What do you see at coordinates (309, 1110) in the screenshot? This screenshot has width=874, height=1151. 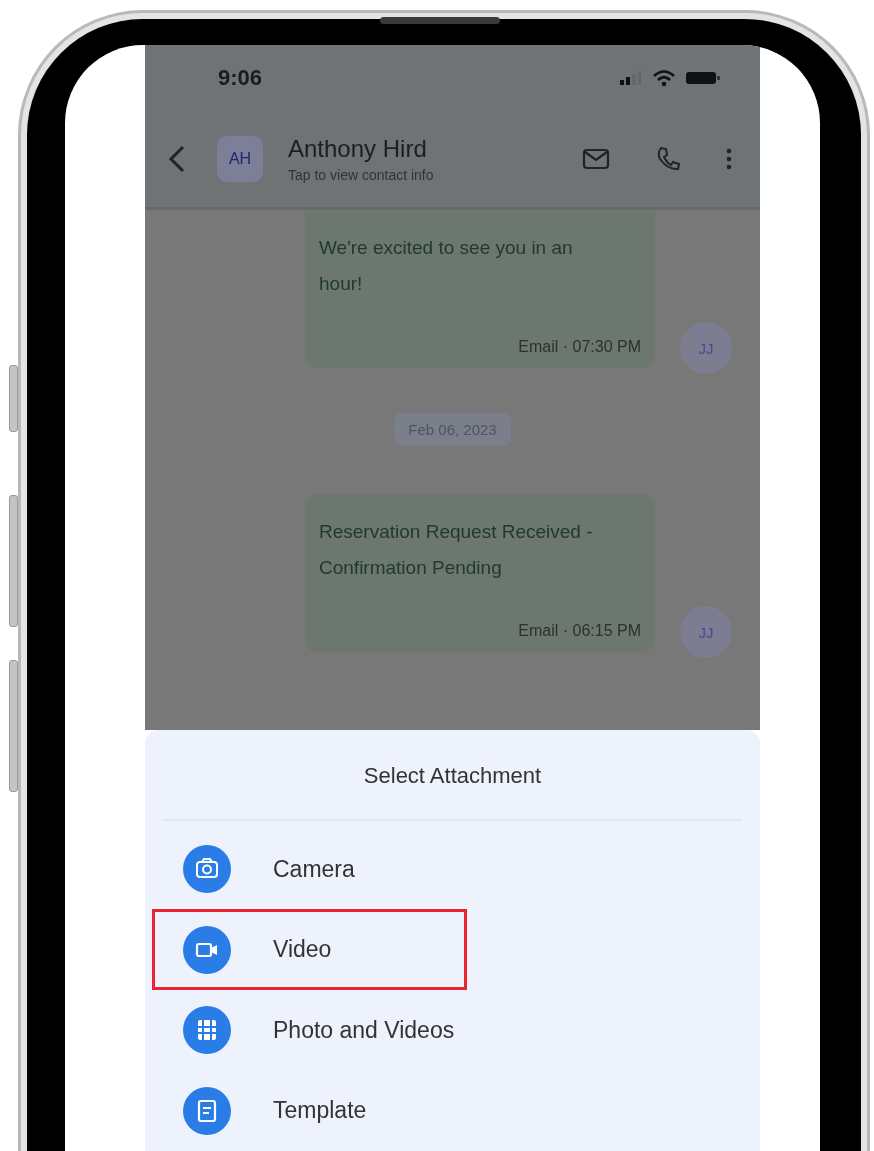 I see `attachment-option: Template` at bounding box center [309, 1110].